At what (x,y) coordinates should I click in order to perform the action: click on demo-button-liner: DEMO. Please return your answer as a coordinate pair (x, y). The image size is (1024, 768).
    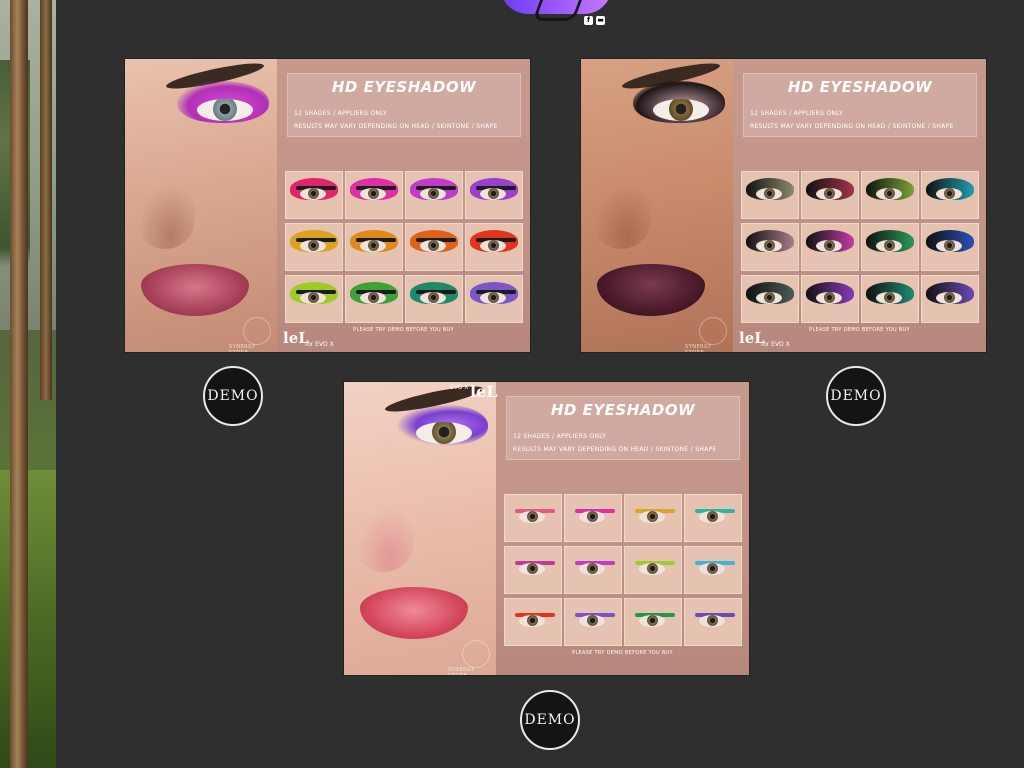
    Looking at the image, I should click on (550, 720).